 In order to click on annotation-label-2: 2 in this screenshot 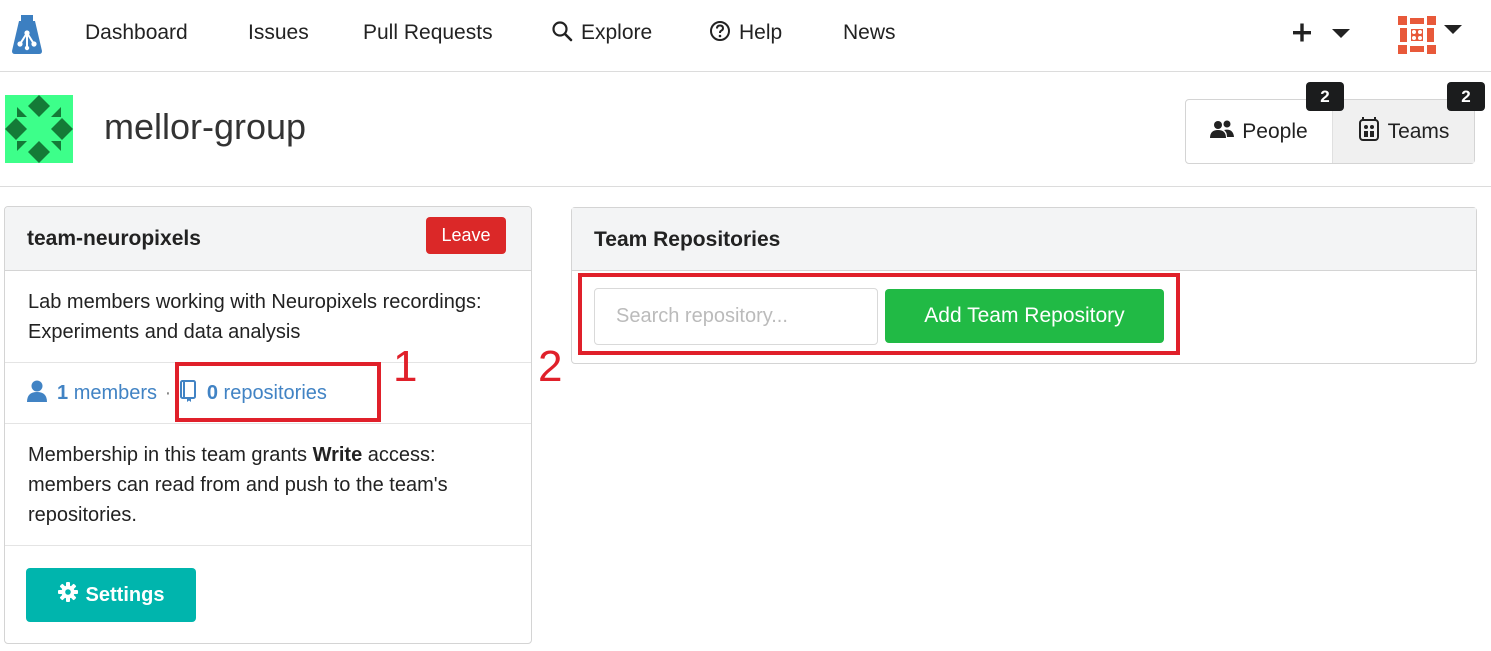, I will do `click(550, 366)`.